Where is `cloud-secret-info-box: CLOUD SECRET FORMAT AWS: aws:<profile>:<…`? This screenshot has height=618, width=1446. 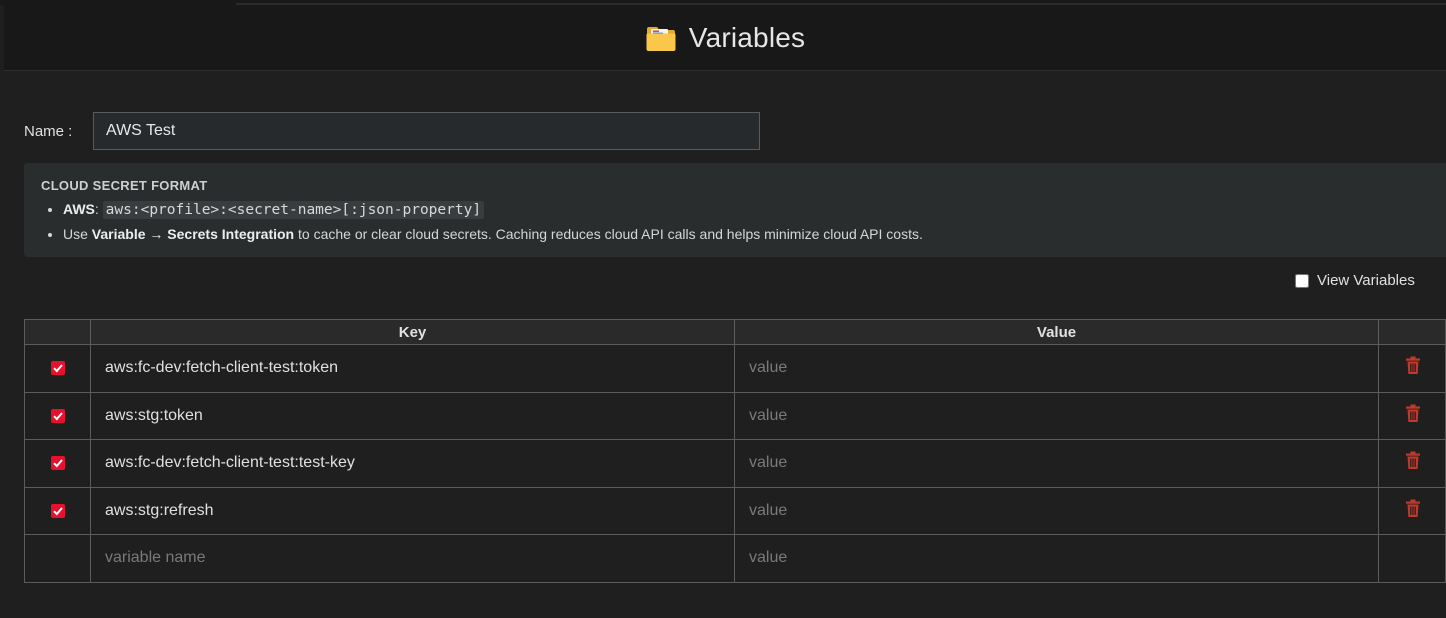
cloud-secret-info-box: CLOUD SECRET FORMAT AWS: aws:<profile>:<… is located at coordinates (735, 210).